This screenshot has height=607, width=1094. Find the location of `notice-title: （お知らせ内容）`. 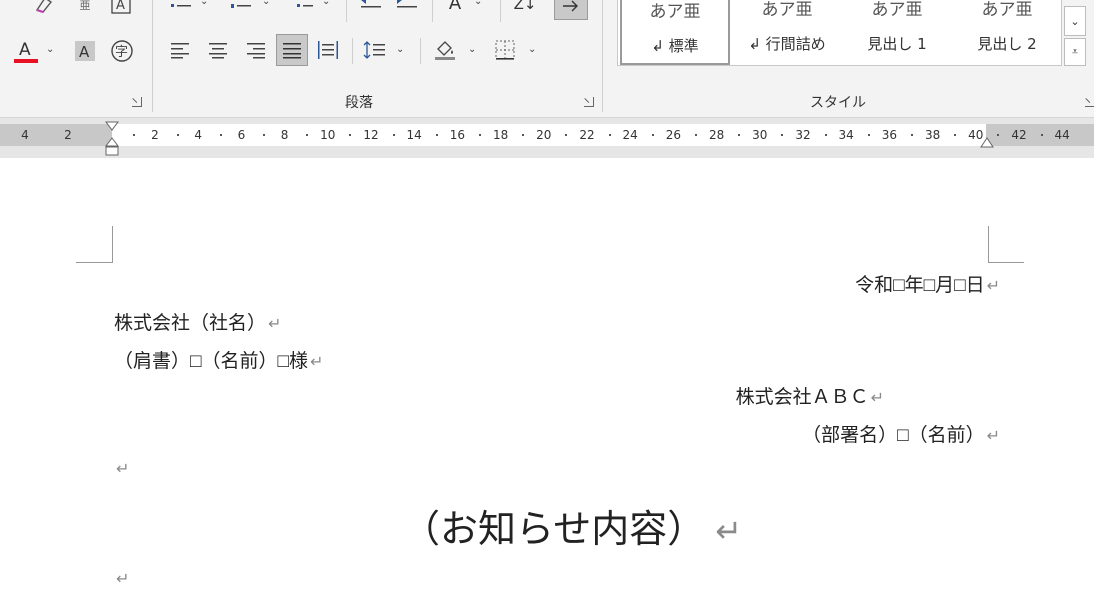

notice-title: （お知らせ内容） is located at coordinates (554, 530).